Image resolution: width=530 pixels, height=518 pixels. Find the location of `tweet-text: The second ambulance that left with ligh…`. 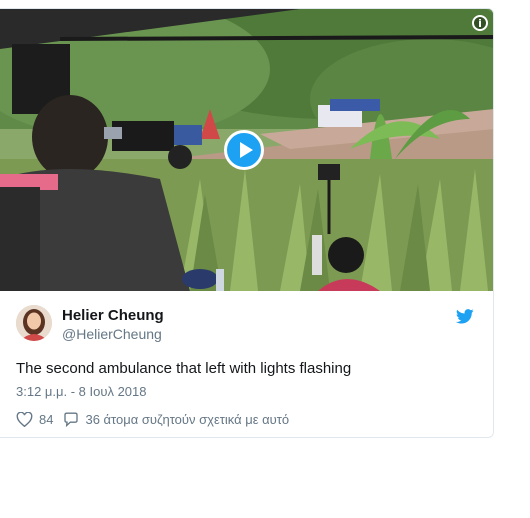

tweet-text: The second ambulance that left with ligh… is located at coordinates (184, 368).